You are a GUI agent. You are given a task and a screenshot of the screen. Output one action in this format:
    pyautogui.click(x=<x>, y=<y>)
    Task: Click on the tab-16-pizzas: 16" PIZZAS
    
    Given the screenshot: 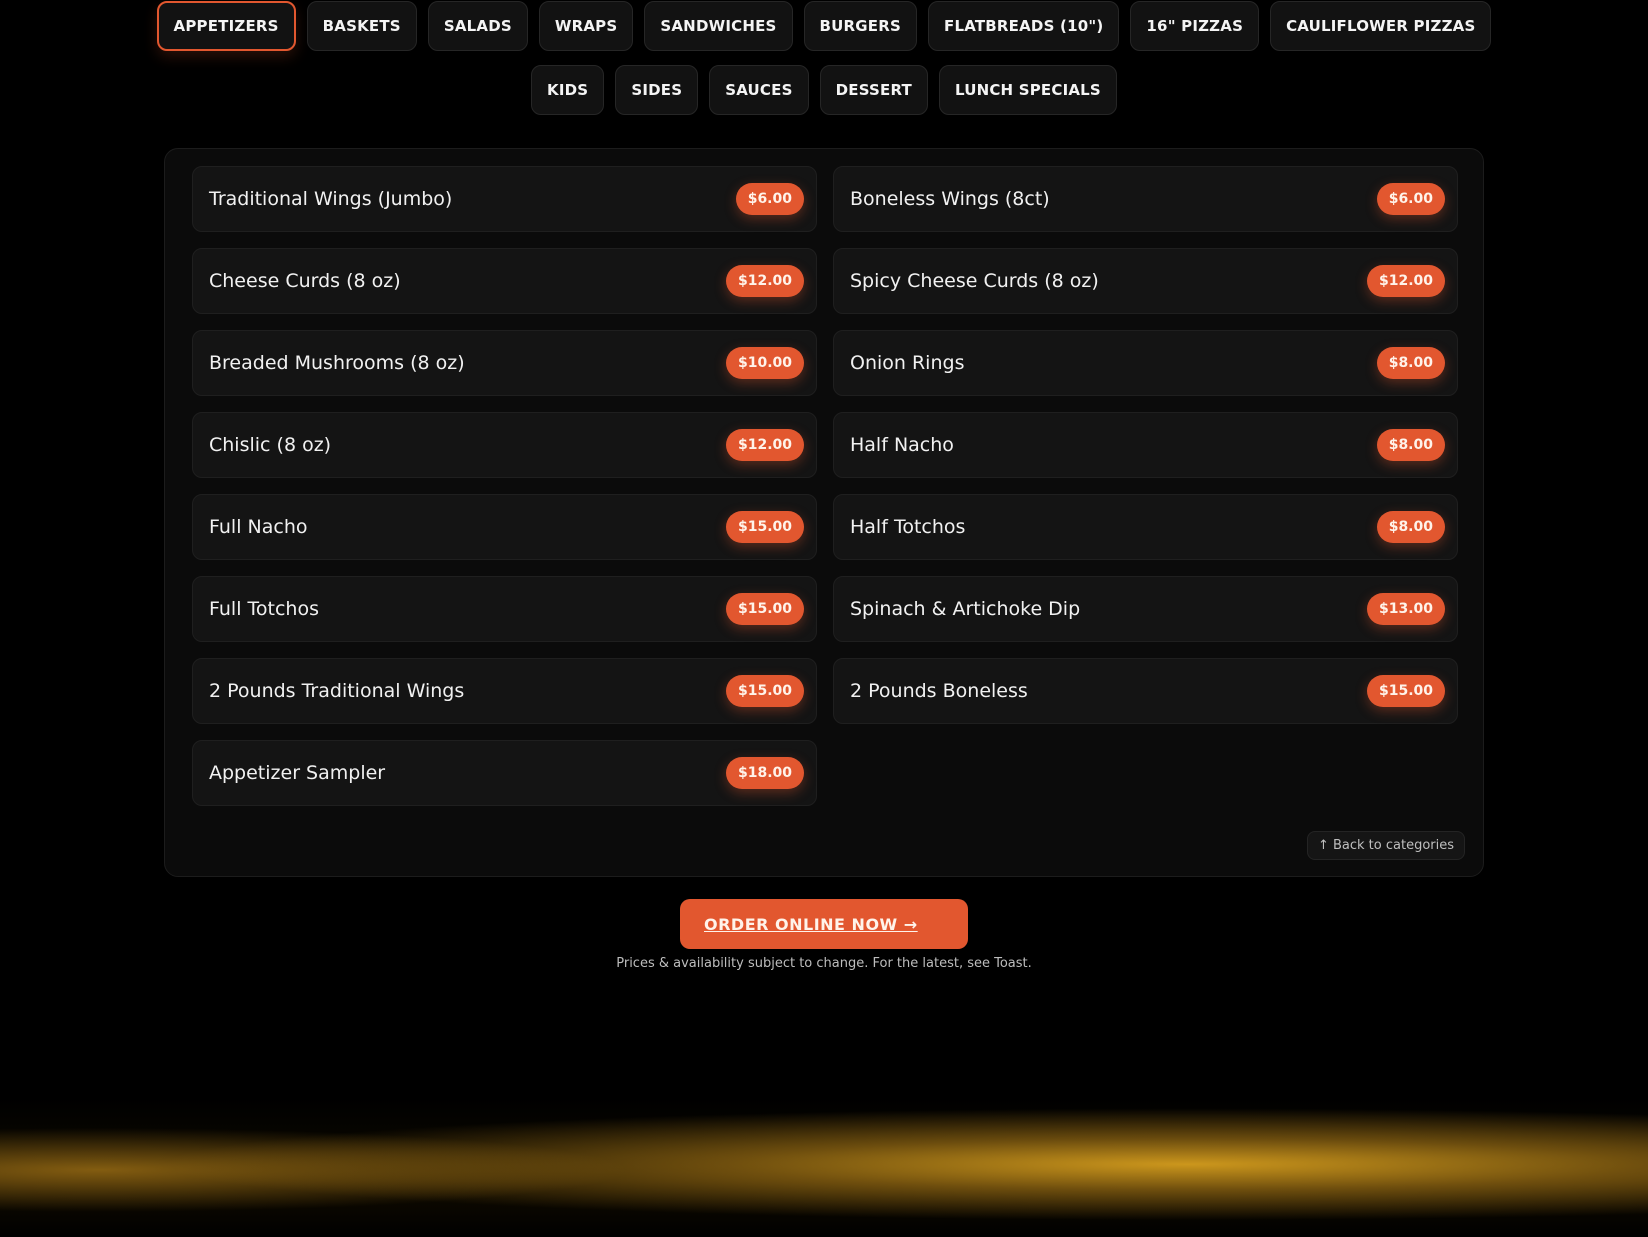 What is the action you would take?
    pyautogui.click(x=1195, y=26)
    